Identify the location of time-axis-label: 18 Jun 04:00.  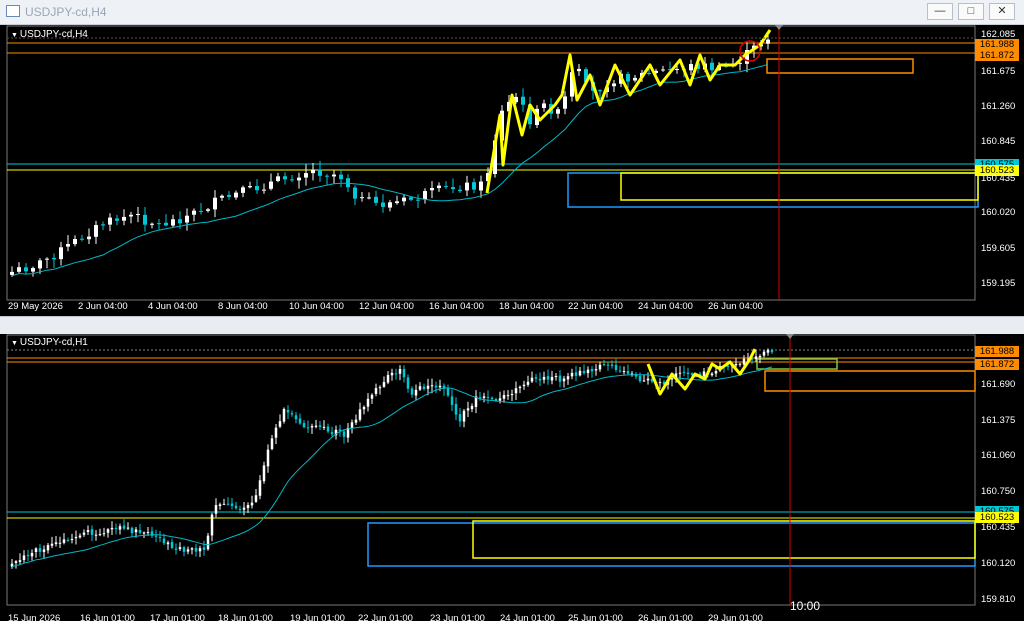
(526, 306).